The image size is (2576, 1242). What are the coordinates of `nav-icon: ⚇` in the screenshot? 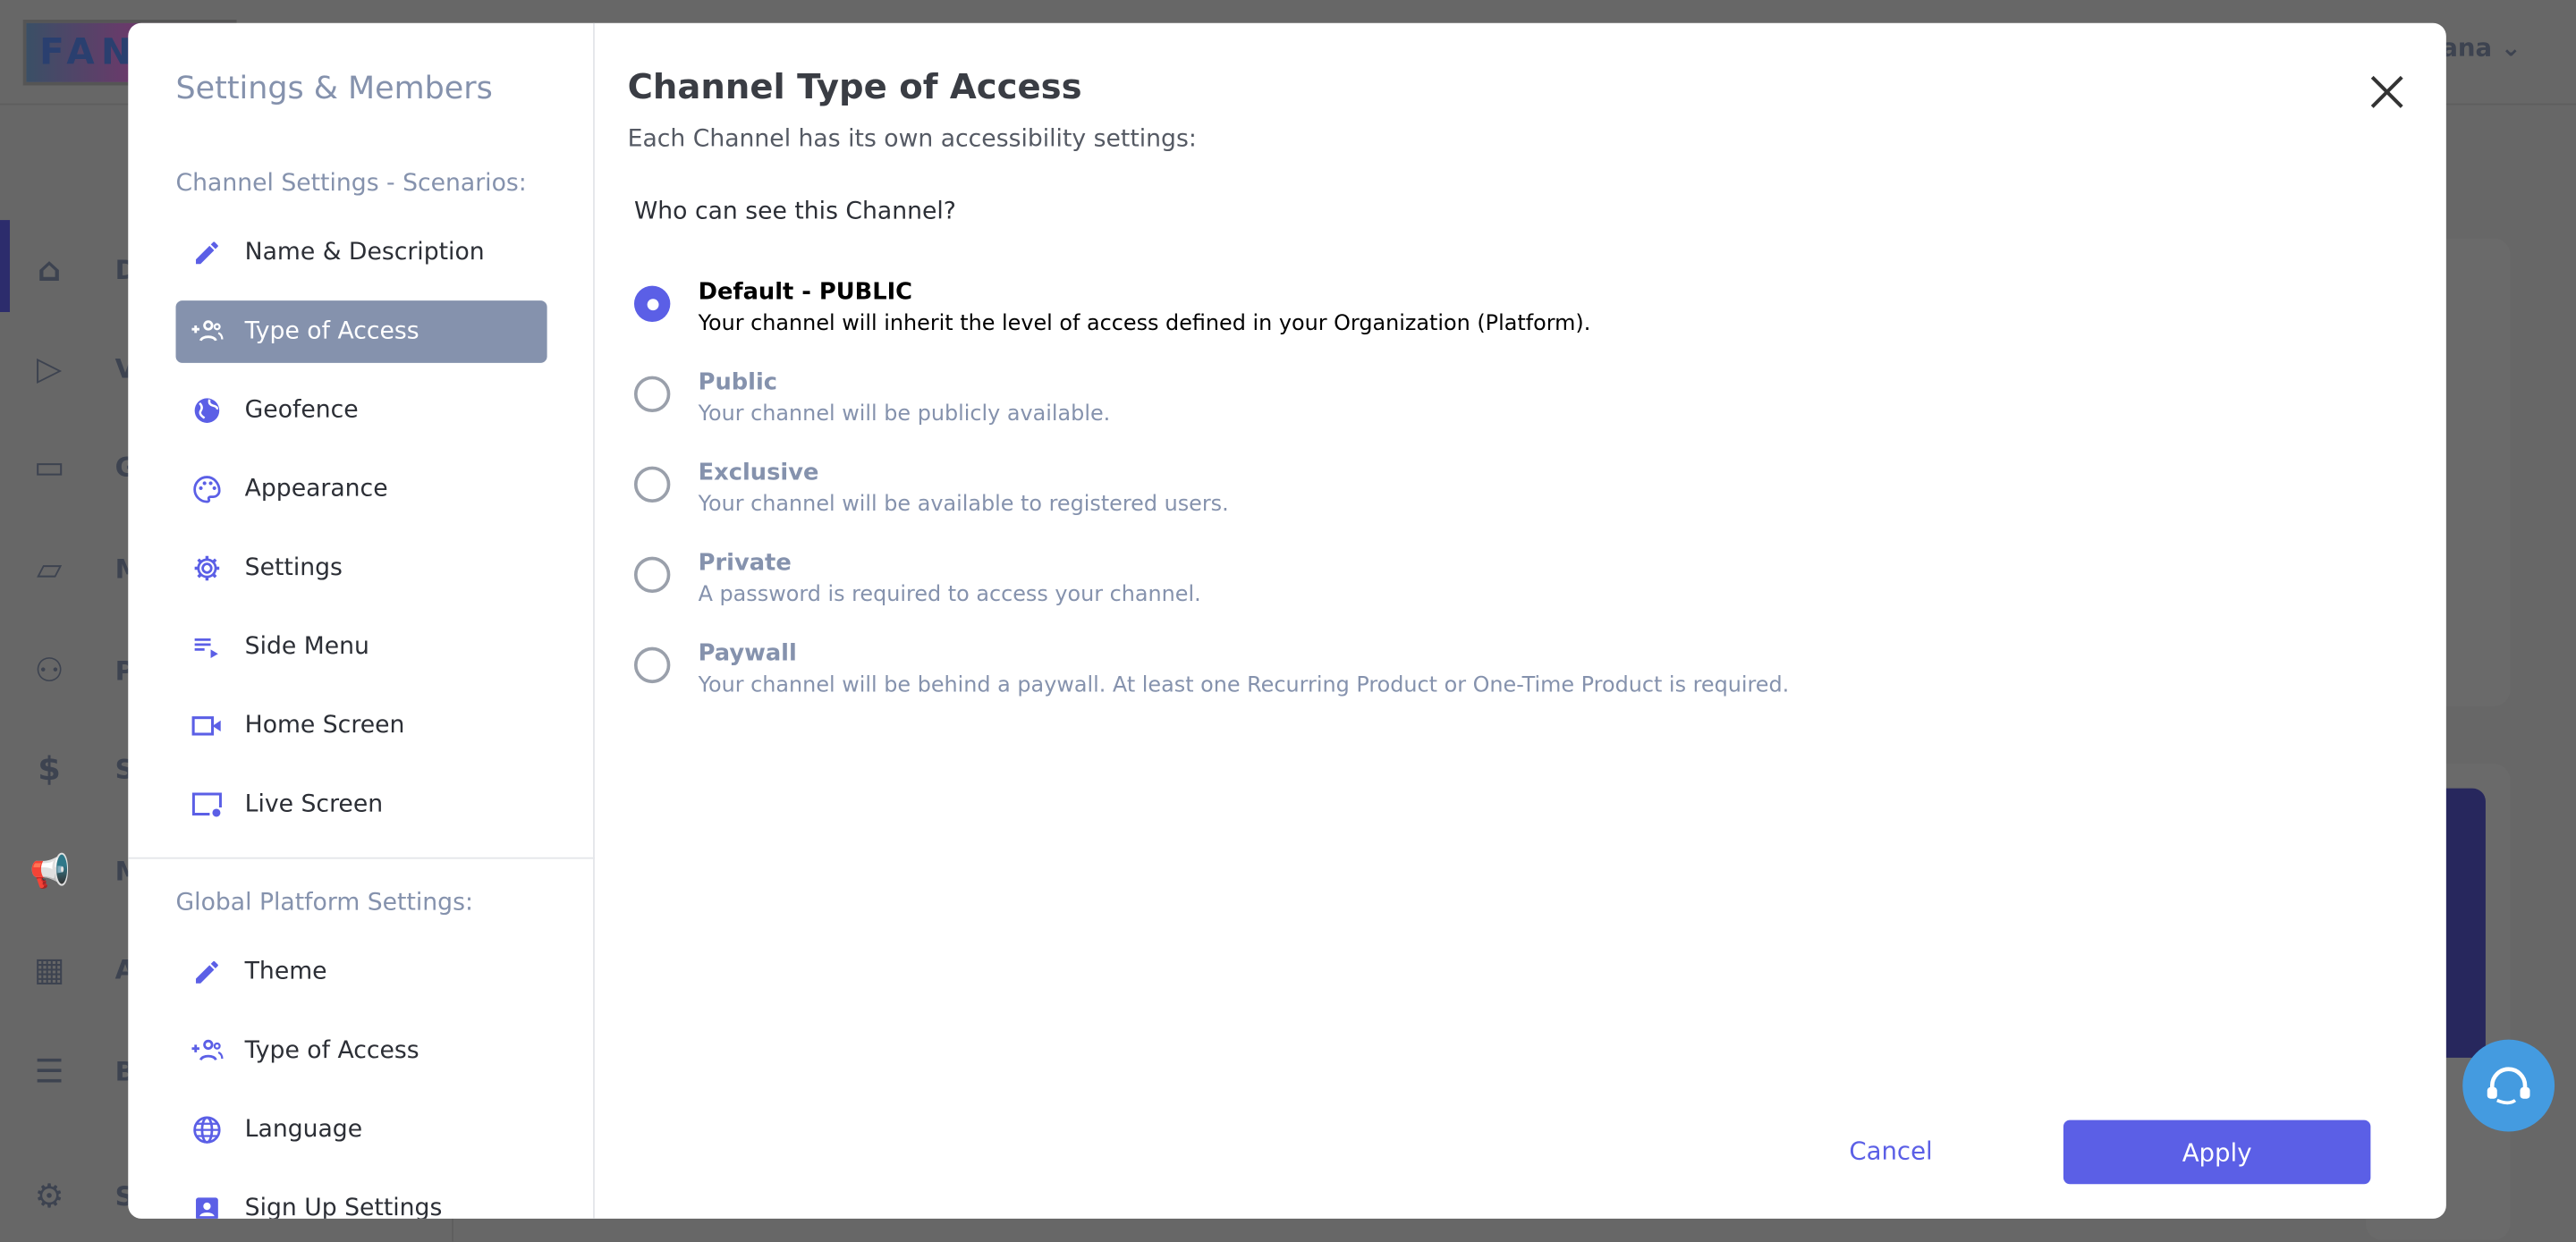 It's located at (49, 670).